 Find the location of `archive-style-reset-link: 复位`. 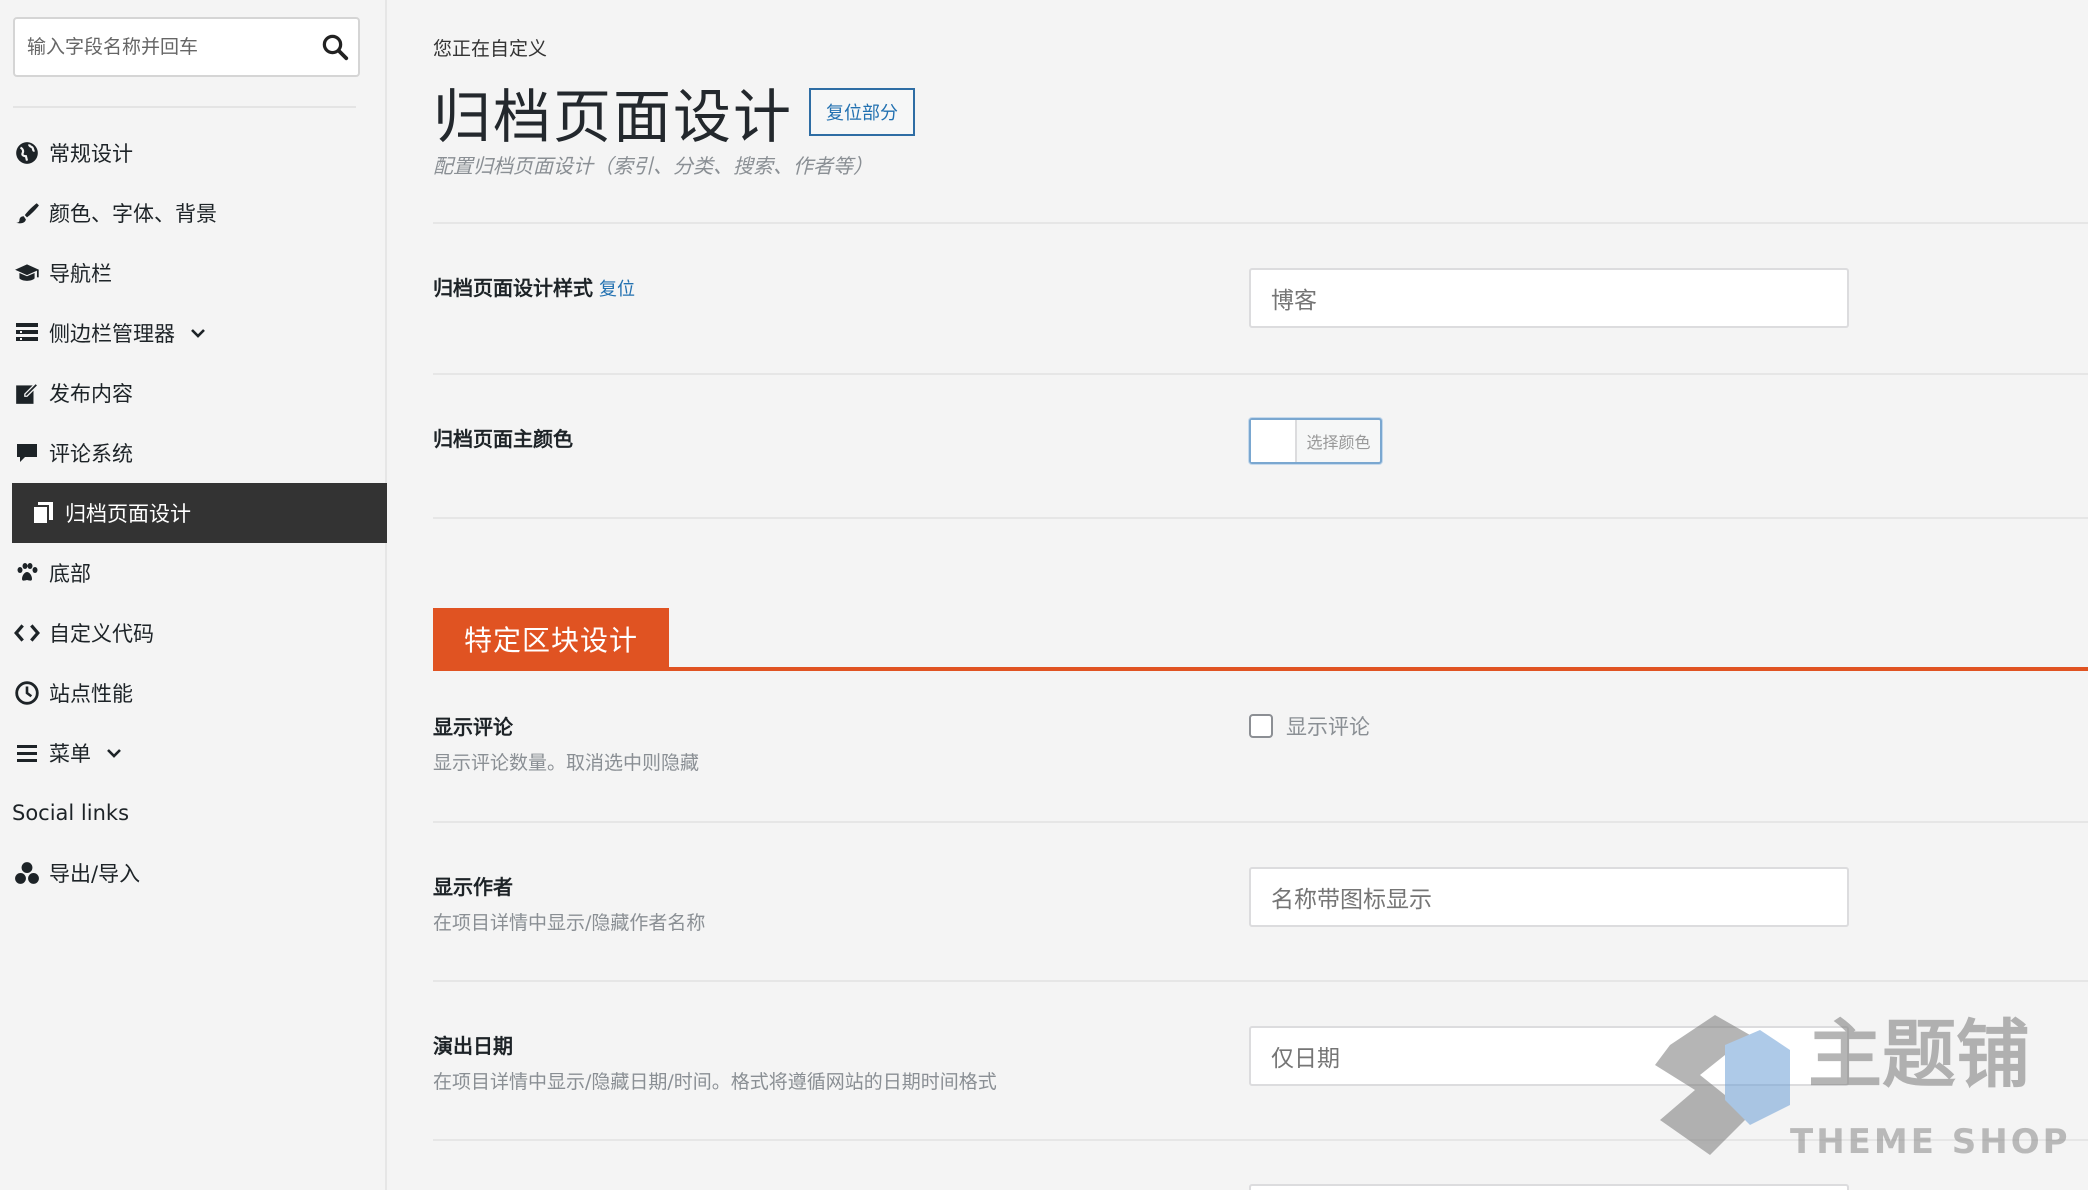

archive-style-reset-link: 复位 is located at coordinates (617, 289).